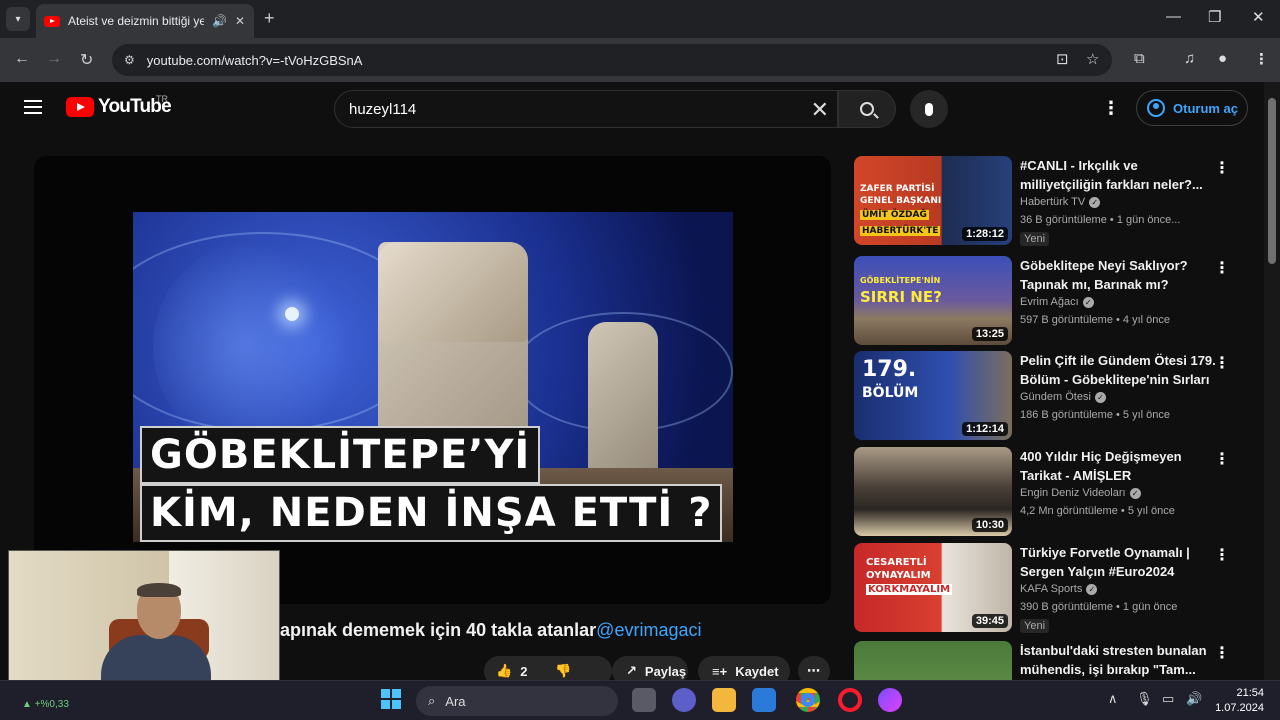 The image size is (1280, 720). I want to click on search-button, so click(867, 109).